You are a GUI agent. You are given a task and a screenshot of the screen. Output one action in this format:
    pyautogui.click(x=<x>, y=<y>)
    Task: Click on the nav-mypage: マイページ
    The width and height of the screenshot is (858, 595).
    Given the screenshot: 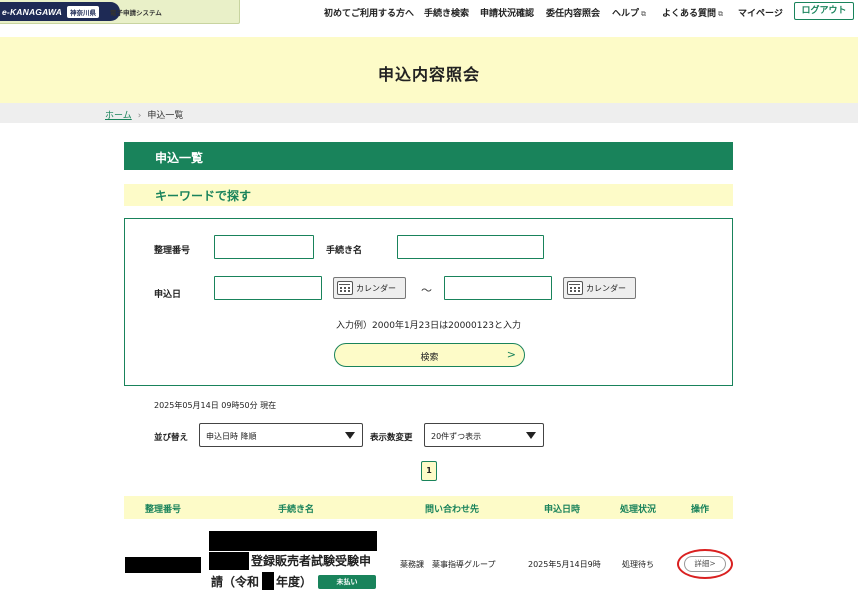 What is the action you would take?
    pyautogui.click(x=760, y=12)
    